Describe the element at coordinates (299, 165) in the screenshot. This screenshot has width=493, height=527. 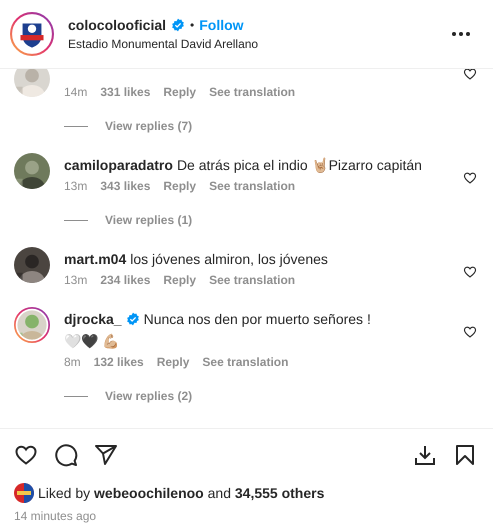
I see `comment-text: De atrás pica el indio 🤘🏼Pizarro capitán` at that location.